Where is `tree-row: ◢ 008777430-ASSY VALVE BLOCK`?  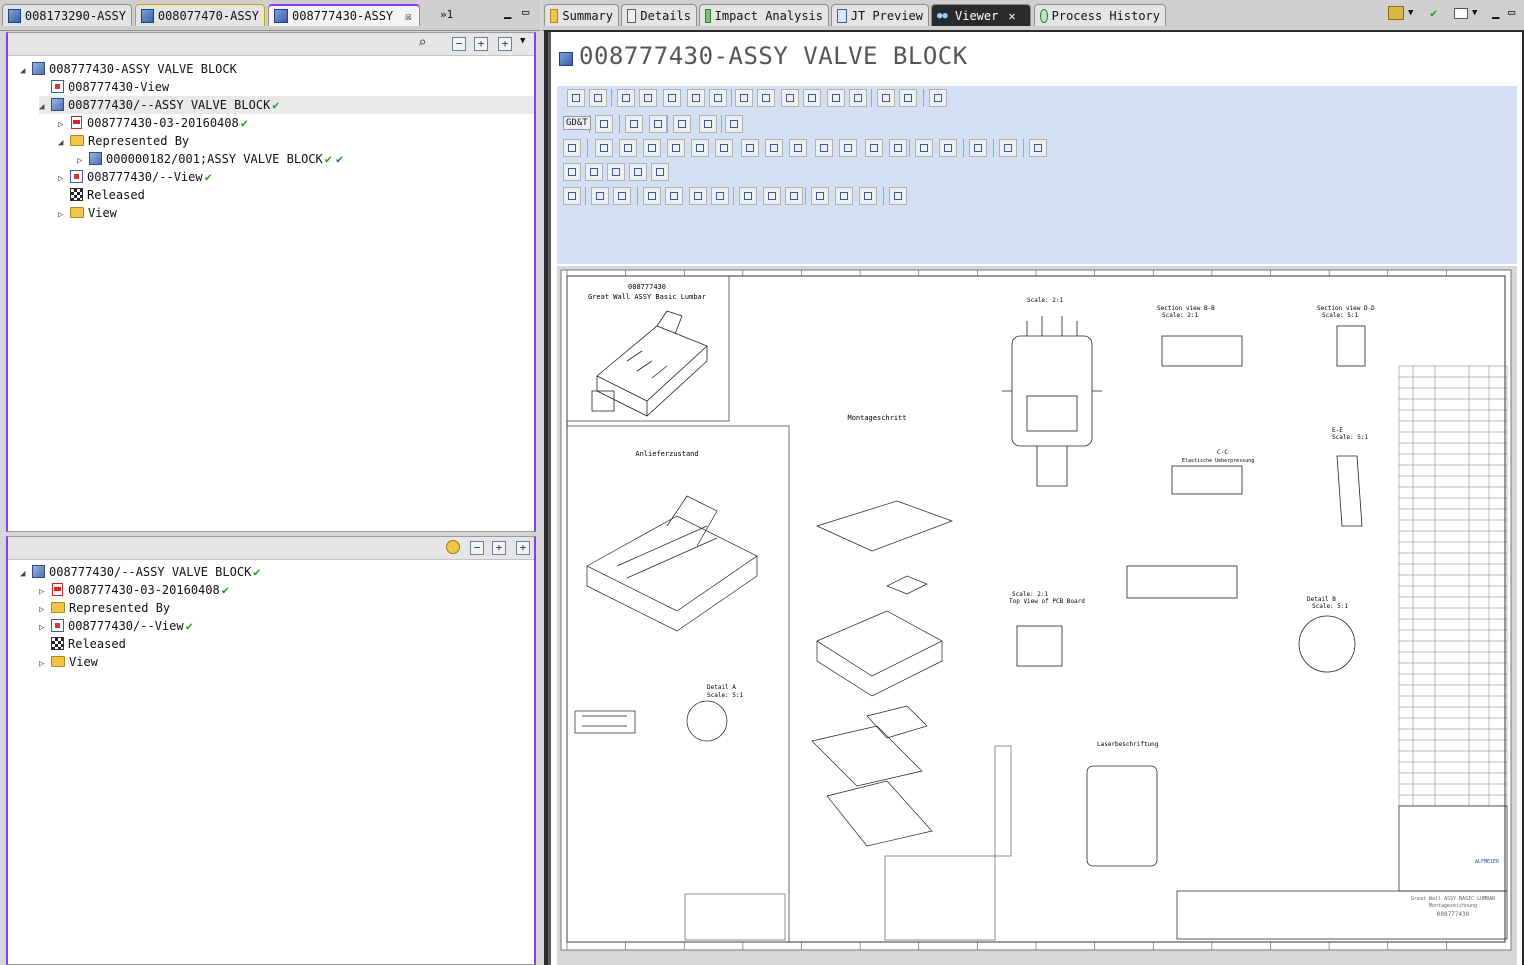 tree-row: ◢ 008777430-ASSY VALVE BLOCK is located at coordinates (277, 69).